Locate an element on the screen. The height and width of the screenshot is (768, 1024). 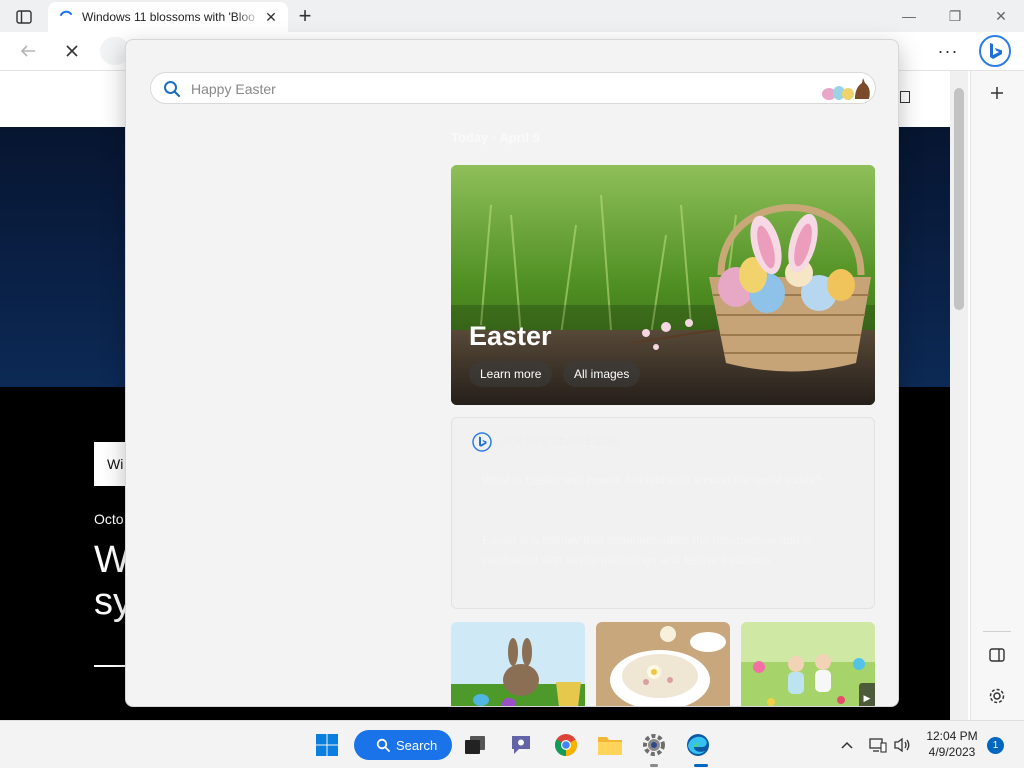
browser-sidebar is located at coordinates (997, 395).